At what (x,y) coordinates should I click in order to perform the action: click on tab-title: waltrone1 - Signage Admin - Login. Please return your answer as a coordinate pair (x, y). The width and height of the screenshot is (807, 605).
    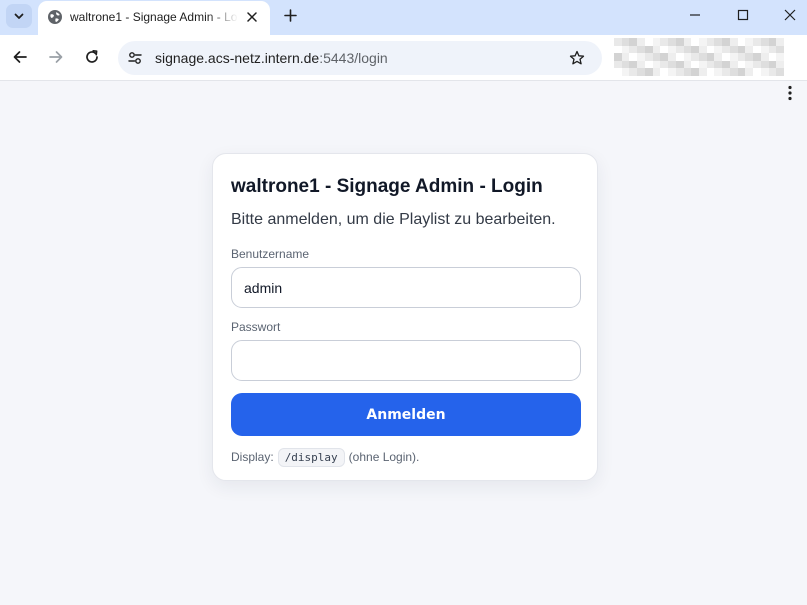
    Looking at the image, I should click on (154, 17).